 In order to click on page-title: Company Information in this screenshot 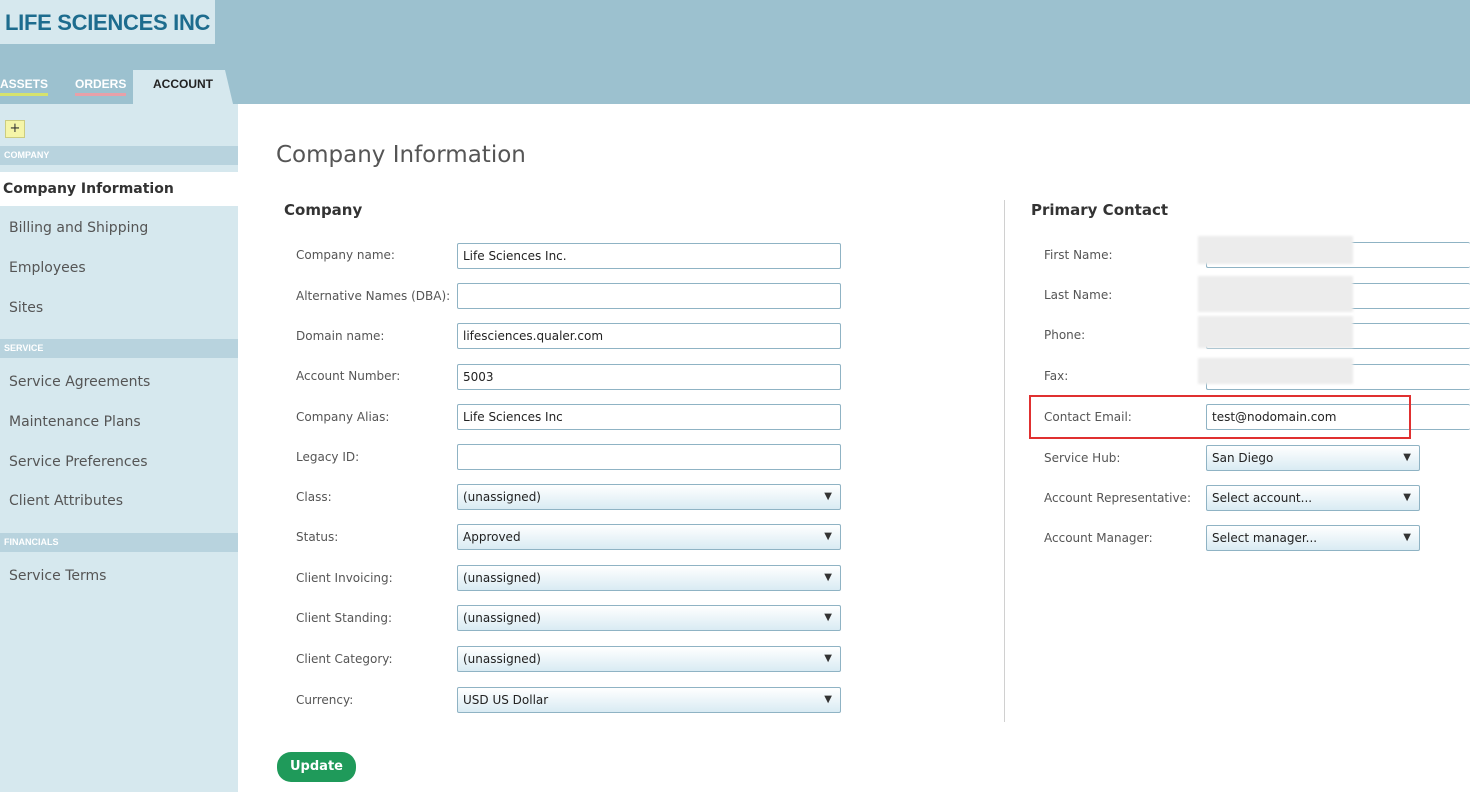, I will do `click(401, 155)`.